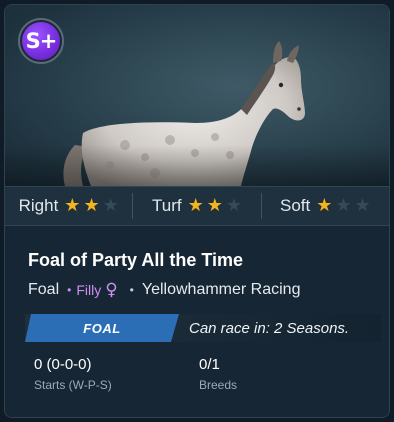  I want to click on race-eligibility-text: Can race in: 2 Seasons., so click(269, 328).